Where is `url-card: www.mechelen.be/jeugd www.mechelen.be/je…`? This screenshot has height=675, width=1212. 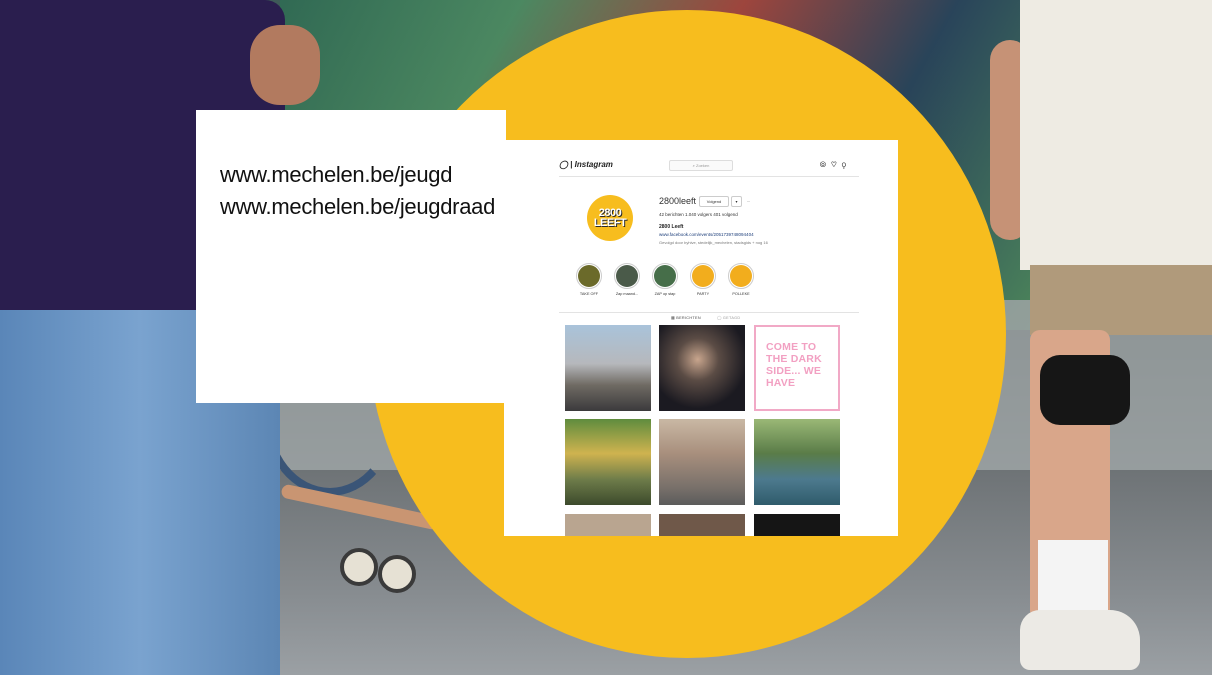 url-card: www.mechelen.be/jeugd www.mechelen.be/je… is located at coordinates (351, 256).